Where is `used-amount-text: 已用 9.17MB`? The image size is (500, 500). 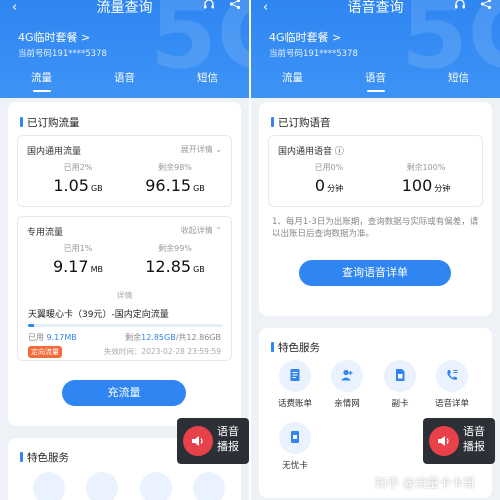
used-amount-text: 已用 9.17MB is located at coordinates (52, 337).